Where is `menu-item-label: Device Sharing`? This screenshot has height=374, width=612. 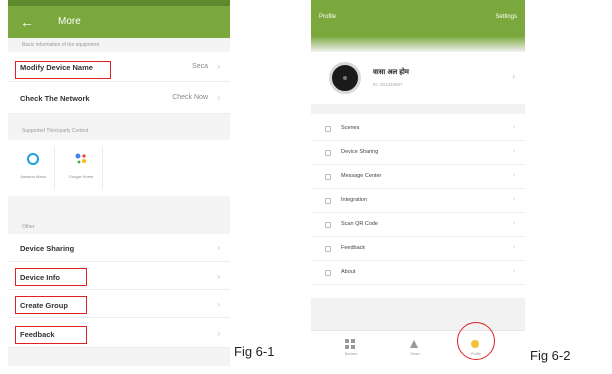
menu-item-label: Device Sharing is located at coordinates (360, 152).